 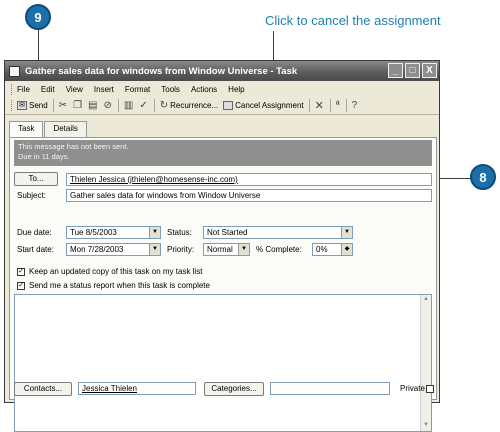 What do you see at coordinates (23, 89) in the screenshot?
I see `menu-file: File` at bounding box center [23, 89].